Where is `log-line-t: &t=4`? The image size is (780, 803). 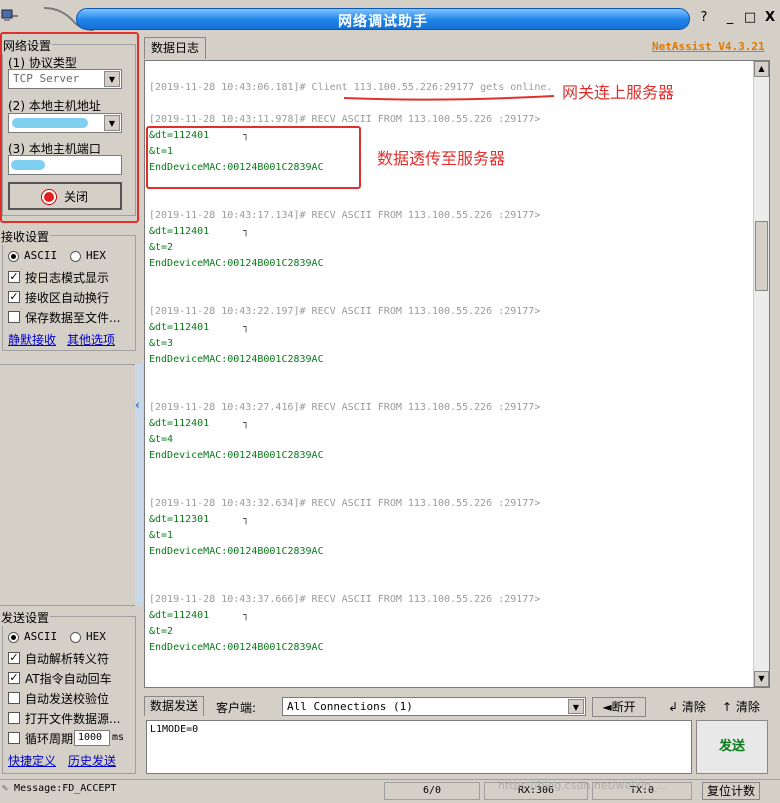 log-line-t: &t=4 is located at coordinates (161, 439).